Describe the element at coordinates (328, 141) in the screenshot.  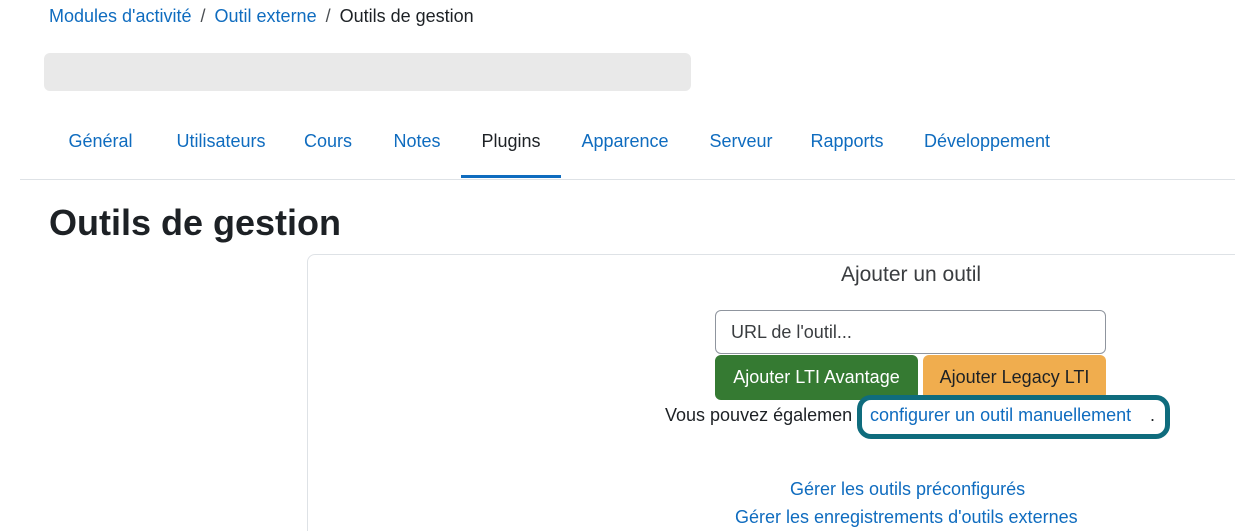
I see `tab-courses: Cours` at that location.